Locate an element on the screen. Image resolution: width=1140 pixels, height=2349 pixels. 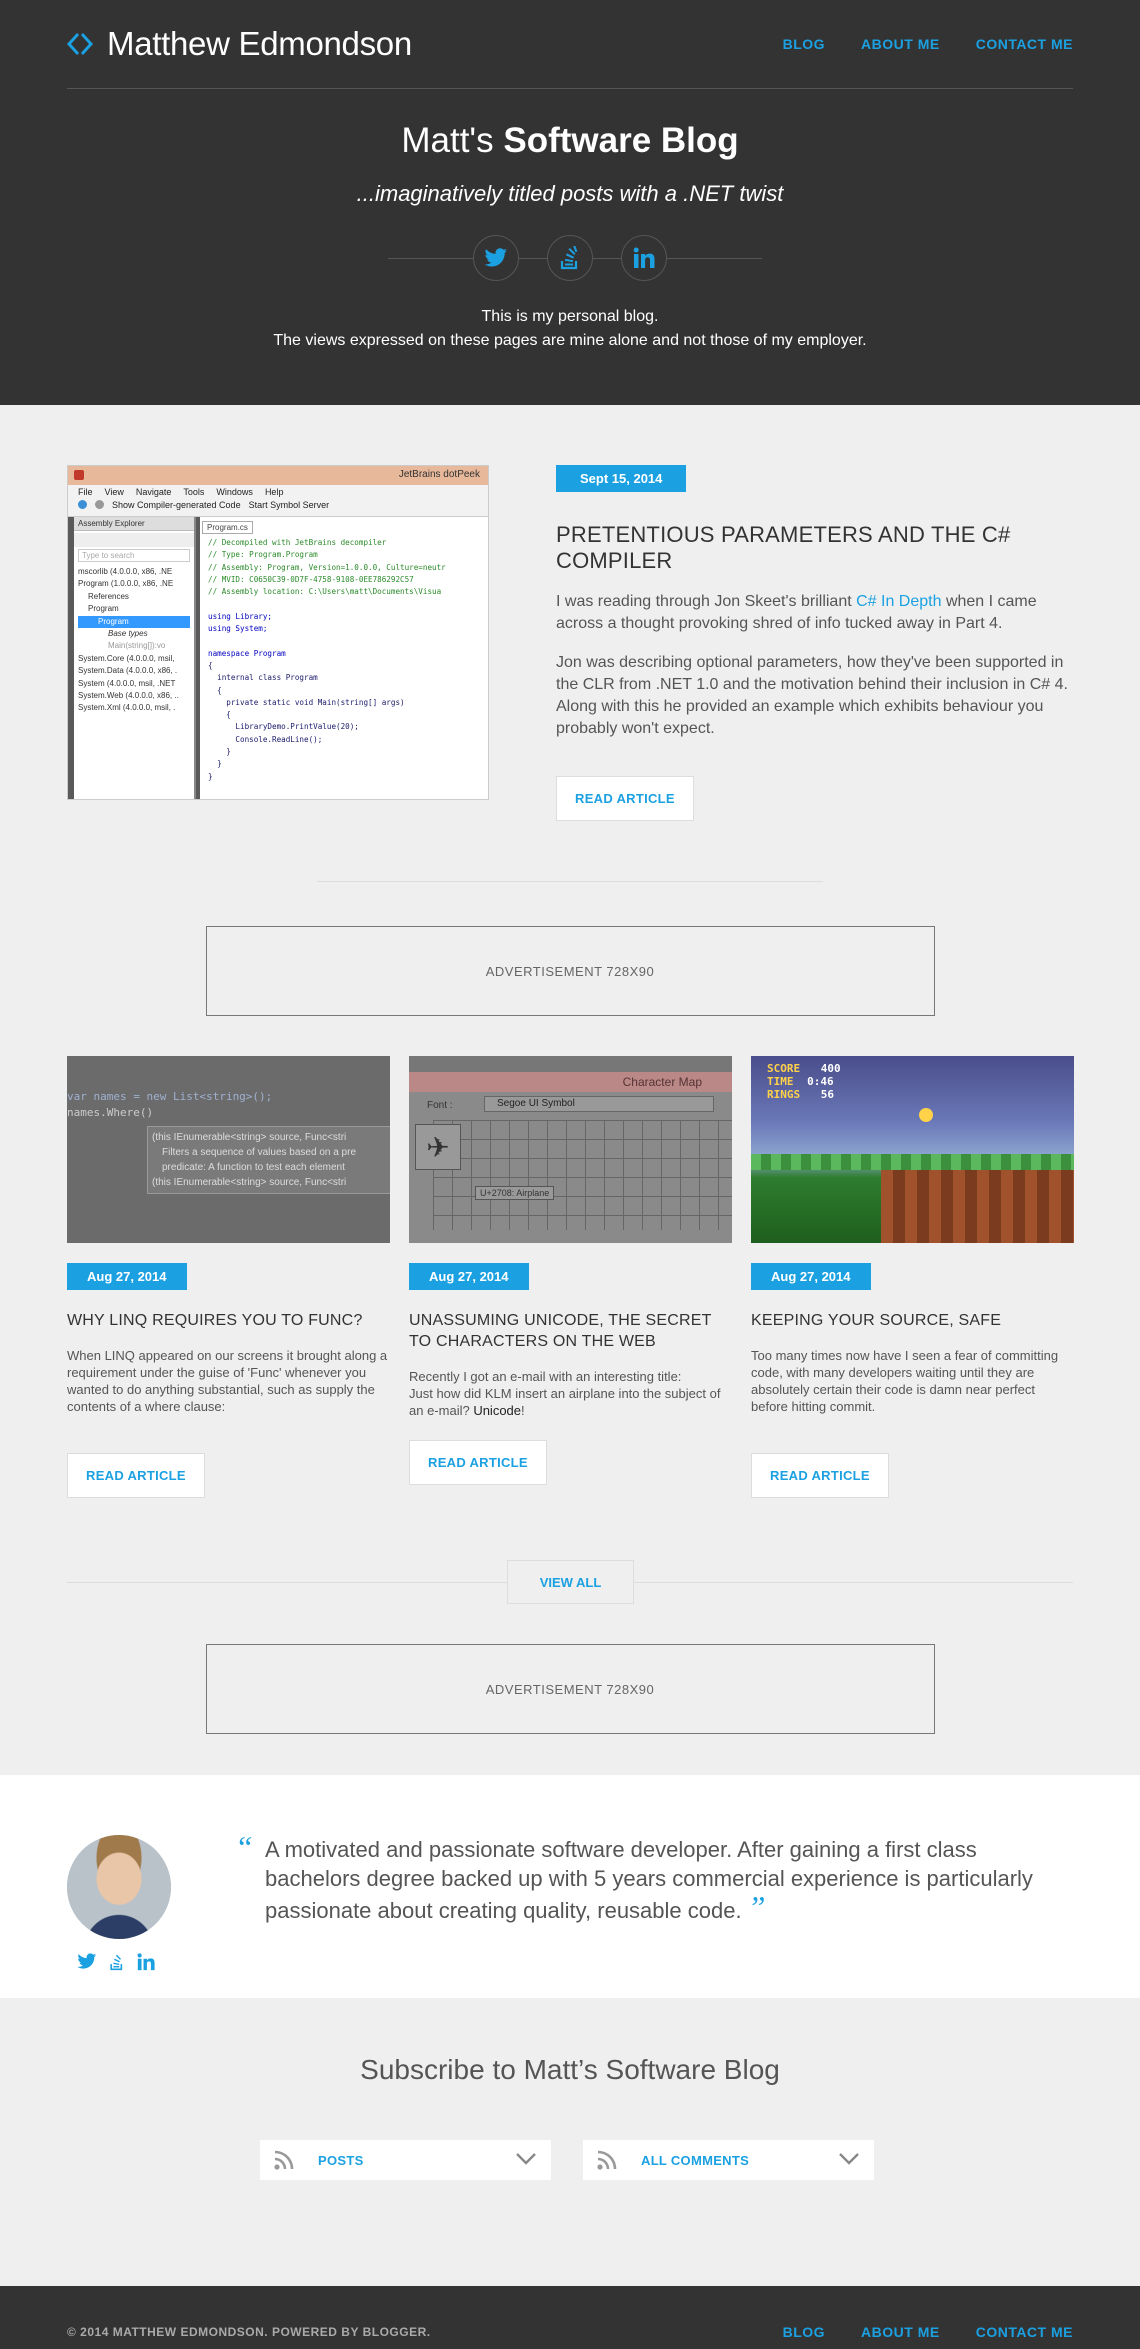
code-line: Console.ReadLine(); is located at coordinates (265, 739).